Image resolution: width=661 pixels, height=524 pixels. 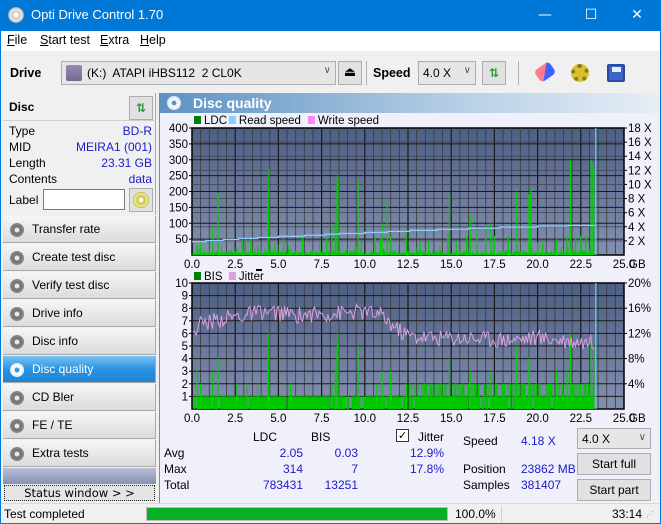 I want to click on progress-bar, so click(x=297, y=514).